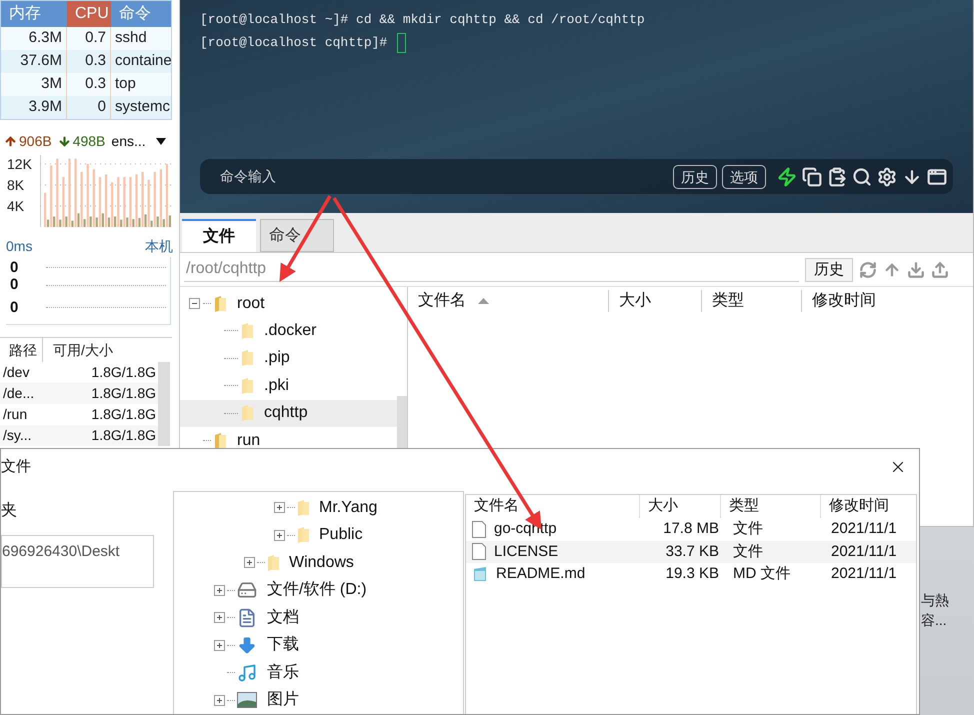  I want to click on tree-item: .docker, so click(288, 330).